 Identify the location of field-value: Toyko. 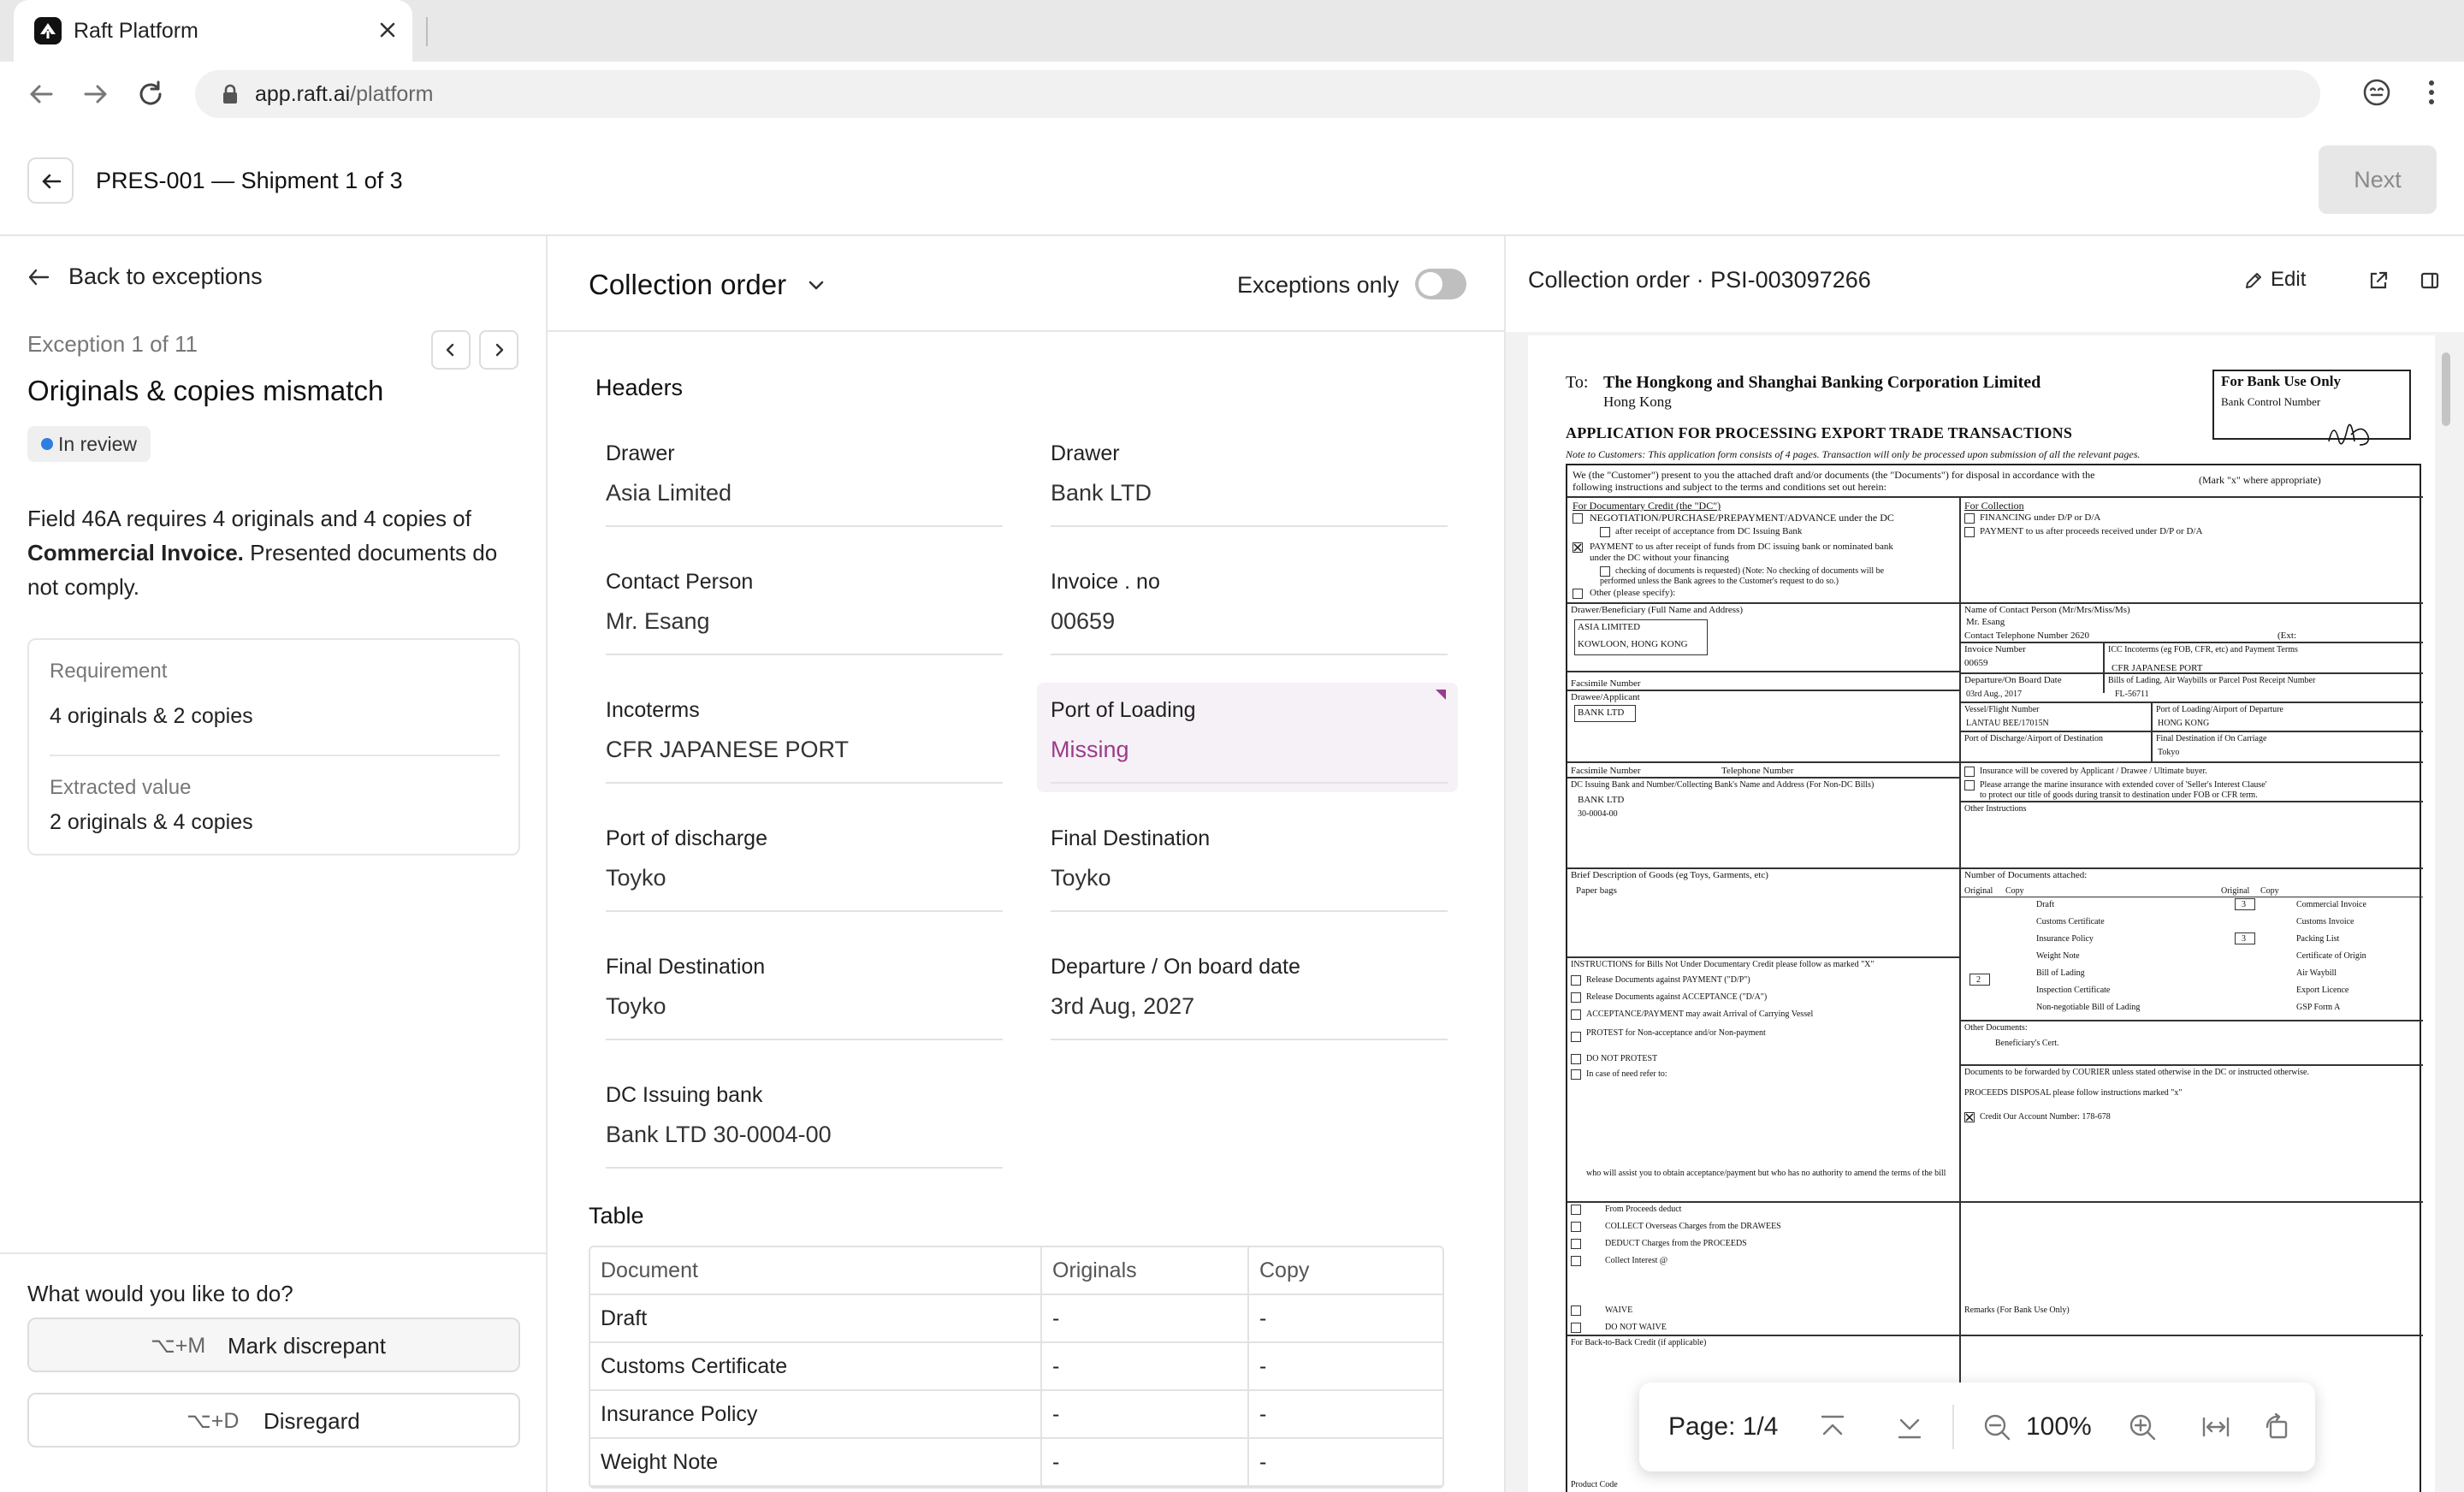
(636, 878).